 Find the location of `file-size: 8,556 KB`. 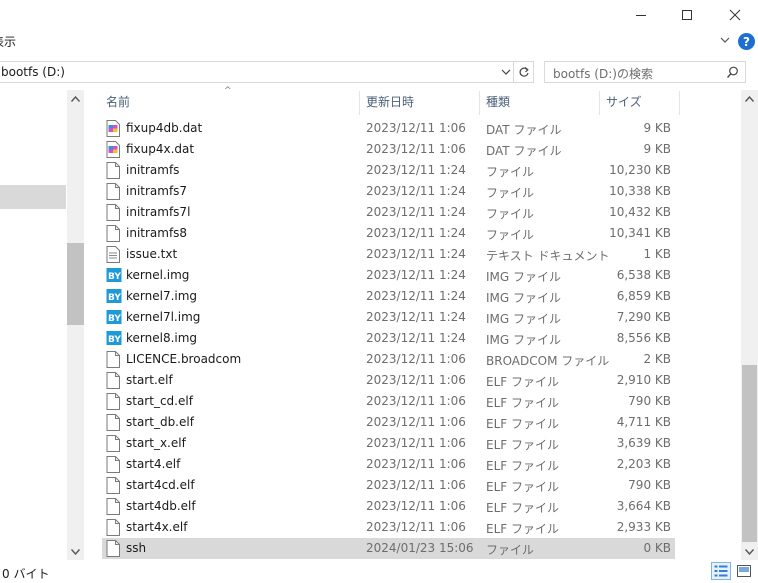

file-size: 8,556 KB is located at coordinates (643, 338).